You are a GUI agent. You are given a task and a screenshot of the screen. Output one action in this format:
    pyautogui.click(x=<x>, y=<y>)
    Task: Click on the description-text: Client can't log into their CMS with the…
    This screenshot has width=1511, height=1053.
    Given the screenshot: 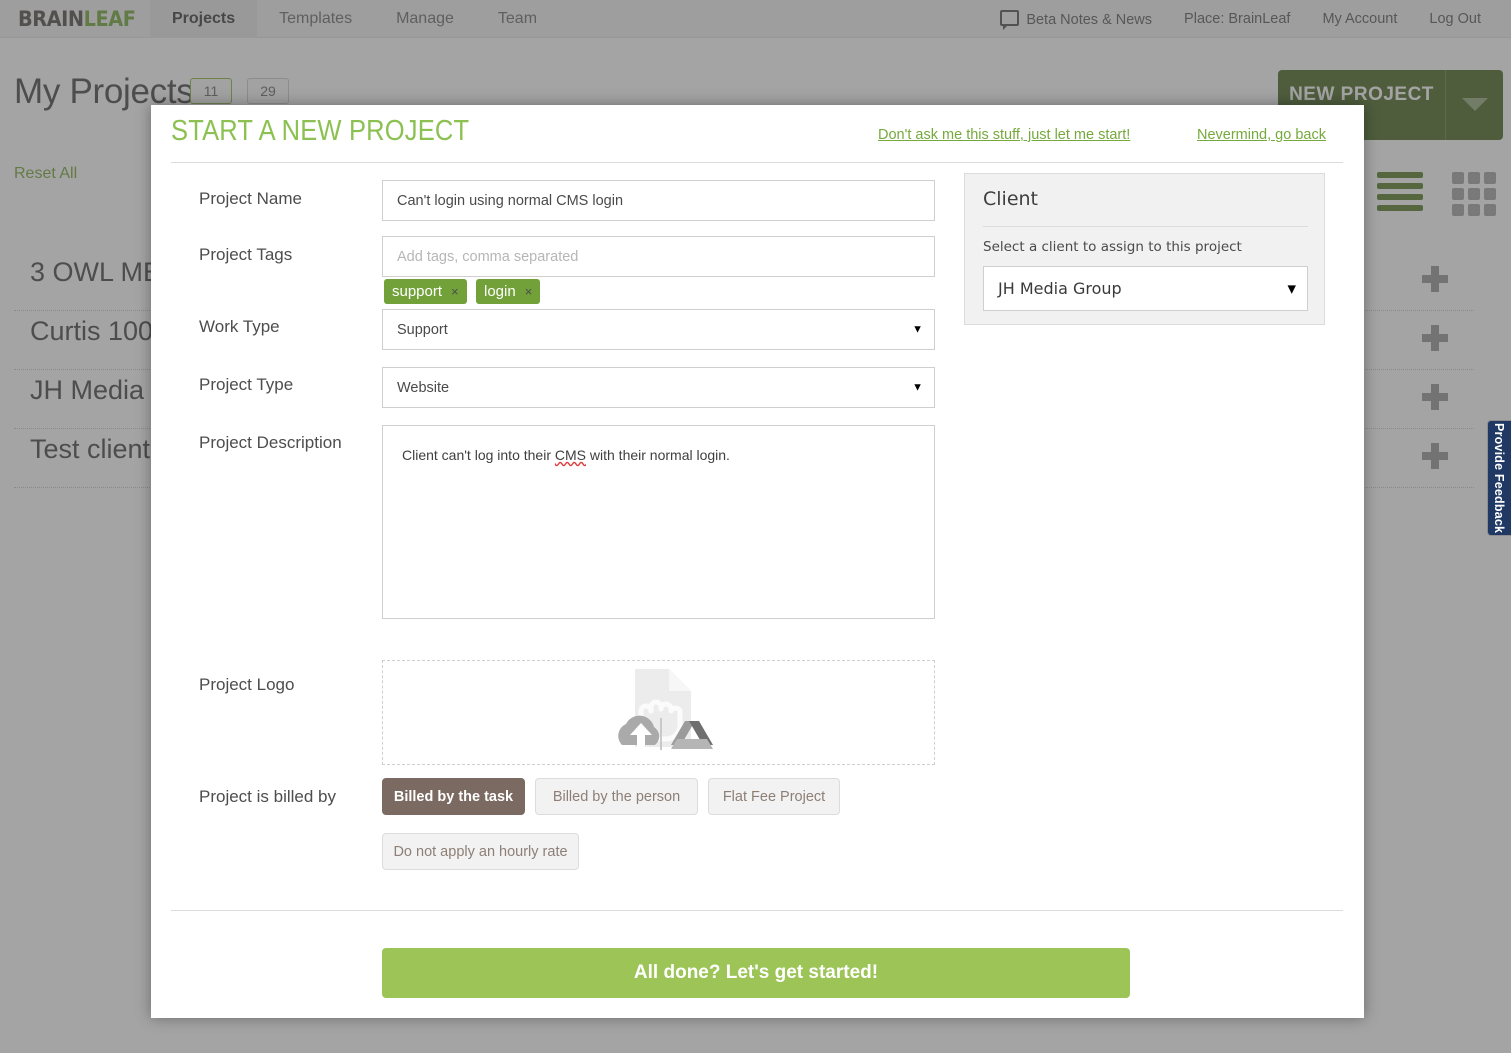 What is the action you would take?
    pyautogui.click(x=566, y=455)
    